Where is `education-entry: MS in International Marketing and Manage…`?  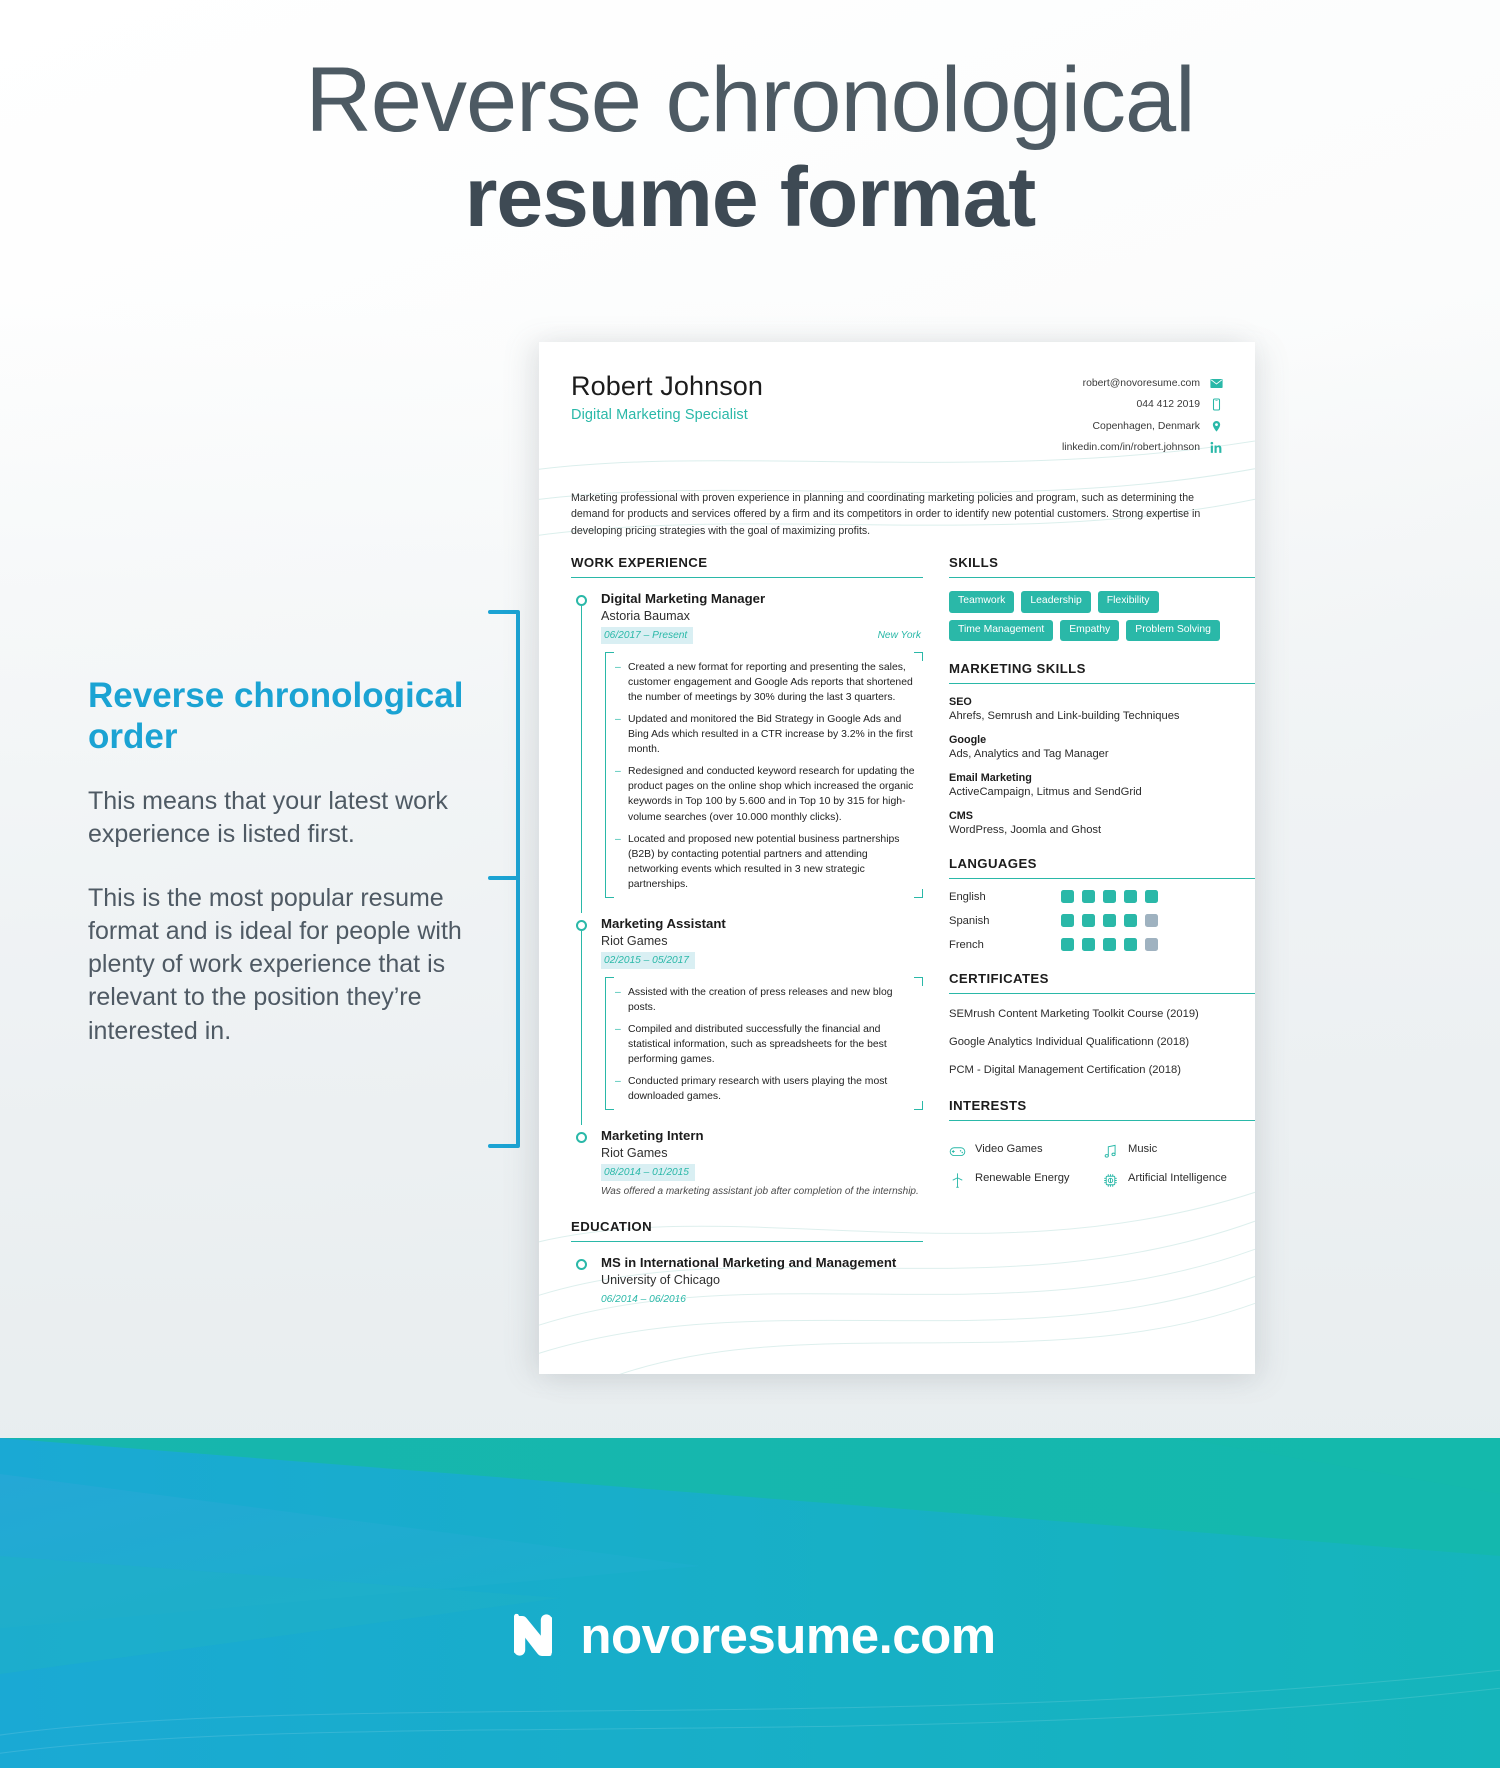
education-entry: MS in International Marketing and Manage… is located at coordinates (747, 1281).